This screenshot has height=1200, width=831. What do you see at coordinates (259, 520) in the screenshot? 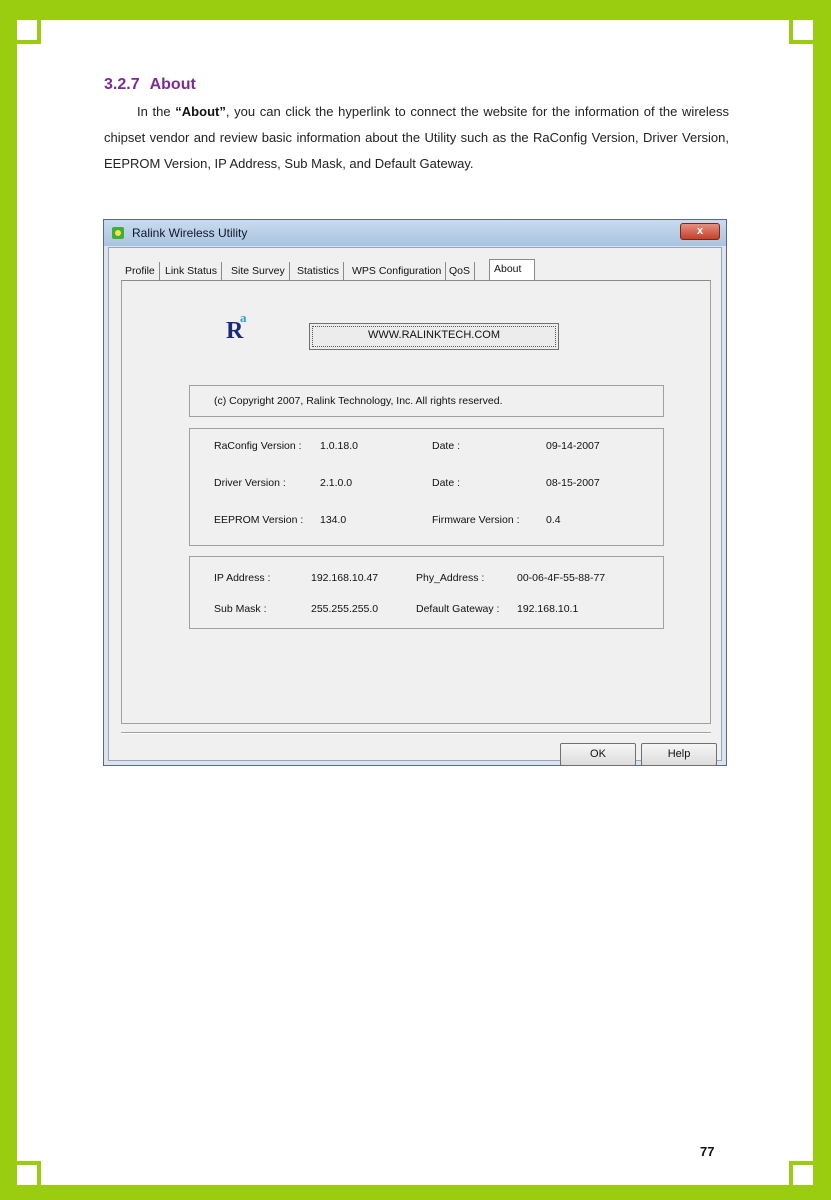
I see `eeprom-version-label: EEPROM Version :` at bounding box center [259, 520].